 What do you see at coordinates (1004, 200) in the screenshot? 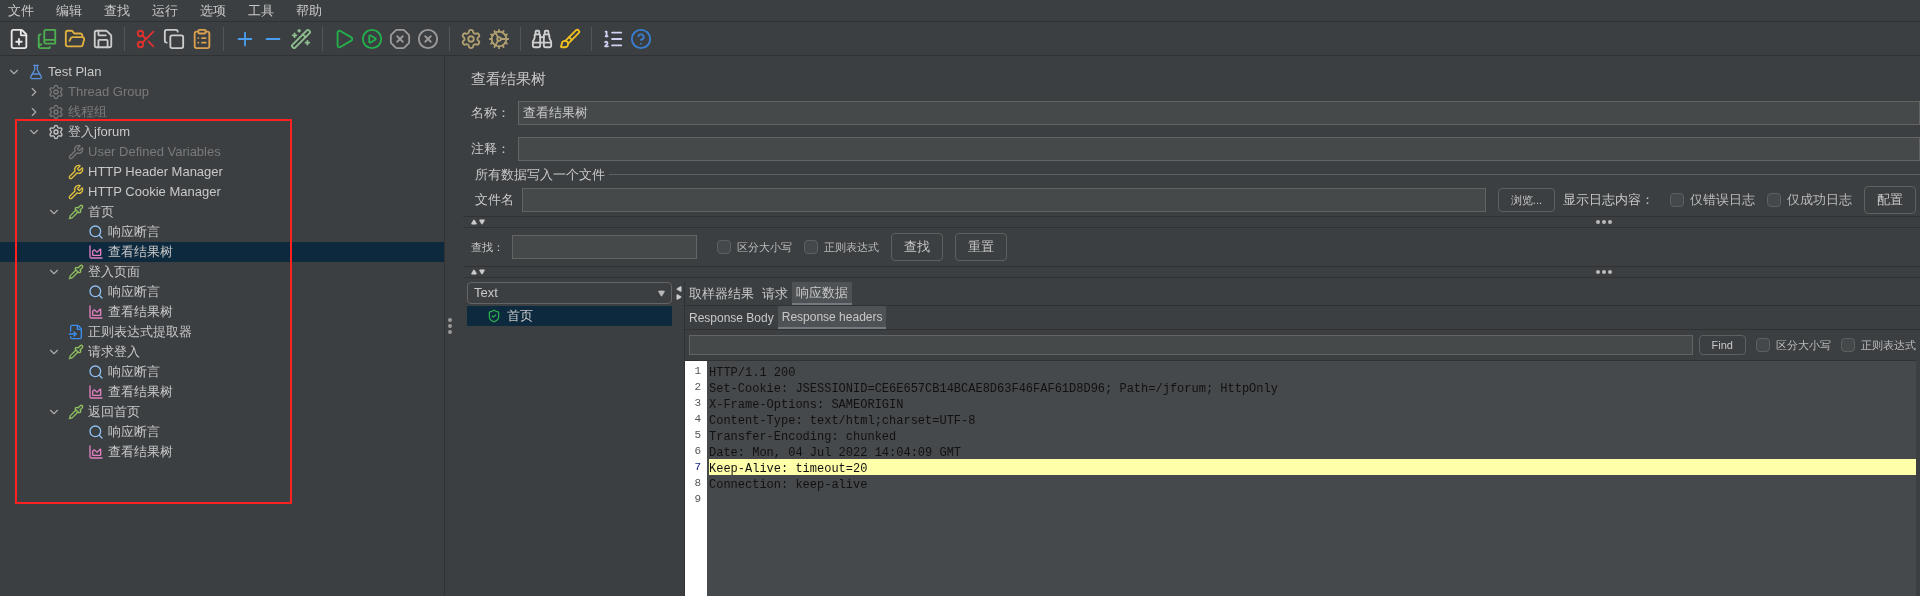
I see `filename-field` at bounding box center [1004, 200].